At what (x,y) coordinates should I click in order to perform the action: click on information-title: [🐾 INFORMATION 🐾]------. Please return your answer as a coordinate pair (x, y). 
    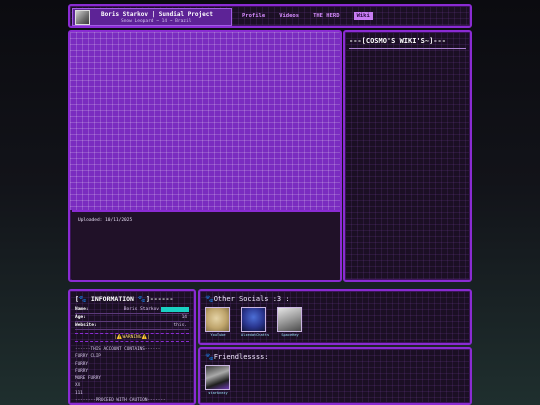
    Looking at the image, I should click on (124, 299).